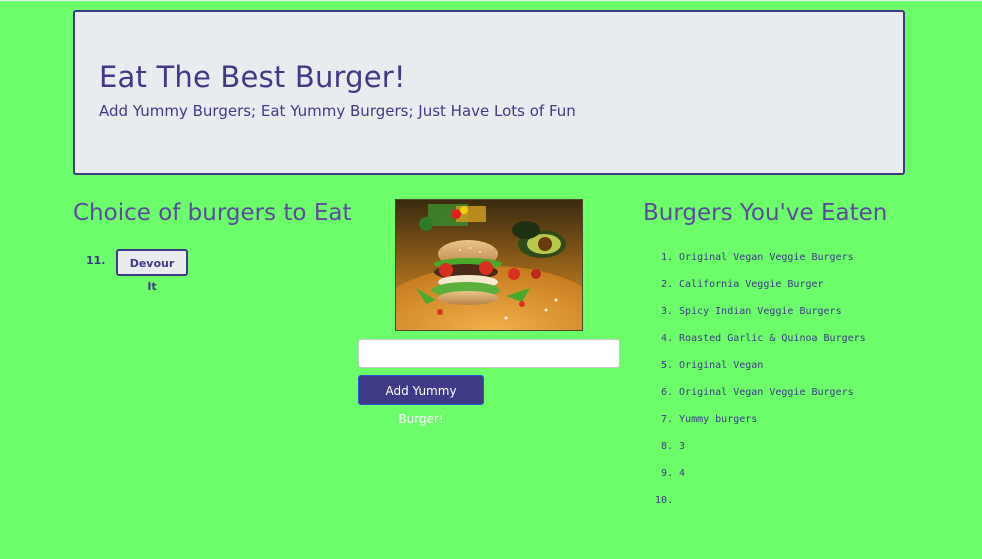  I want to click on page-title: Eat The Best Burger!, so click(252, 77).